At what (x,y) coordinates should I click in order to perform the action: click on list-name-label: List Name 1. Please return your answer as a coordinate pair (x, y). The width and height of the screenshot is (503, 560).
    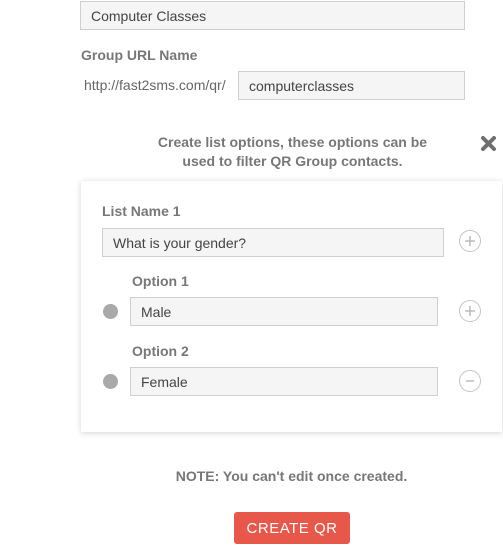
    Looking at the image, I should click on (141, 211).